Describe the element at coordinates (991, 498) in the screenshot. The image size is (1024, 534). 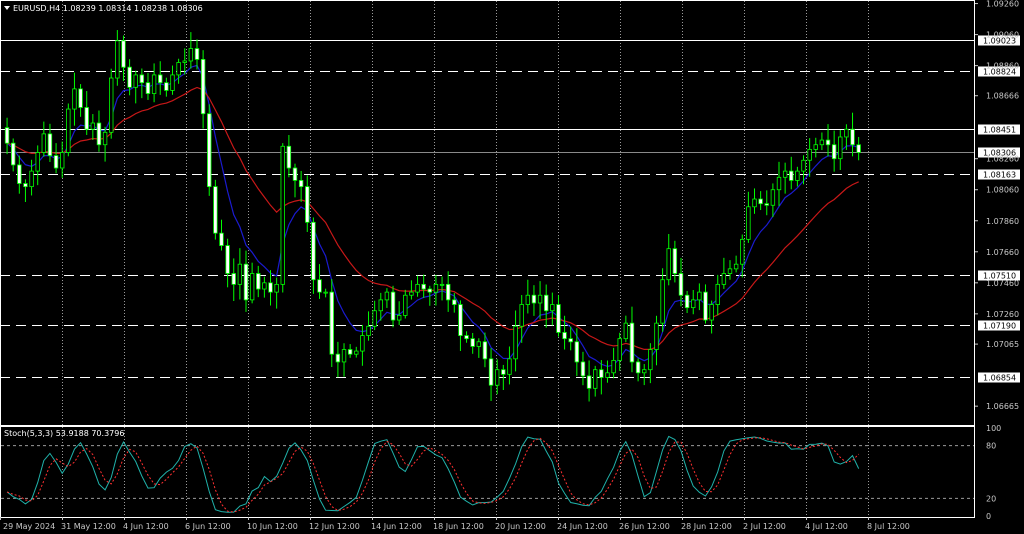
I see `stoch-tick-label: 20` at that location.